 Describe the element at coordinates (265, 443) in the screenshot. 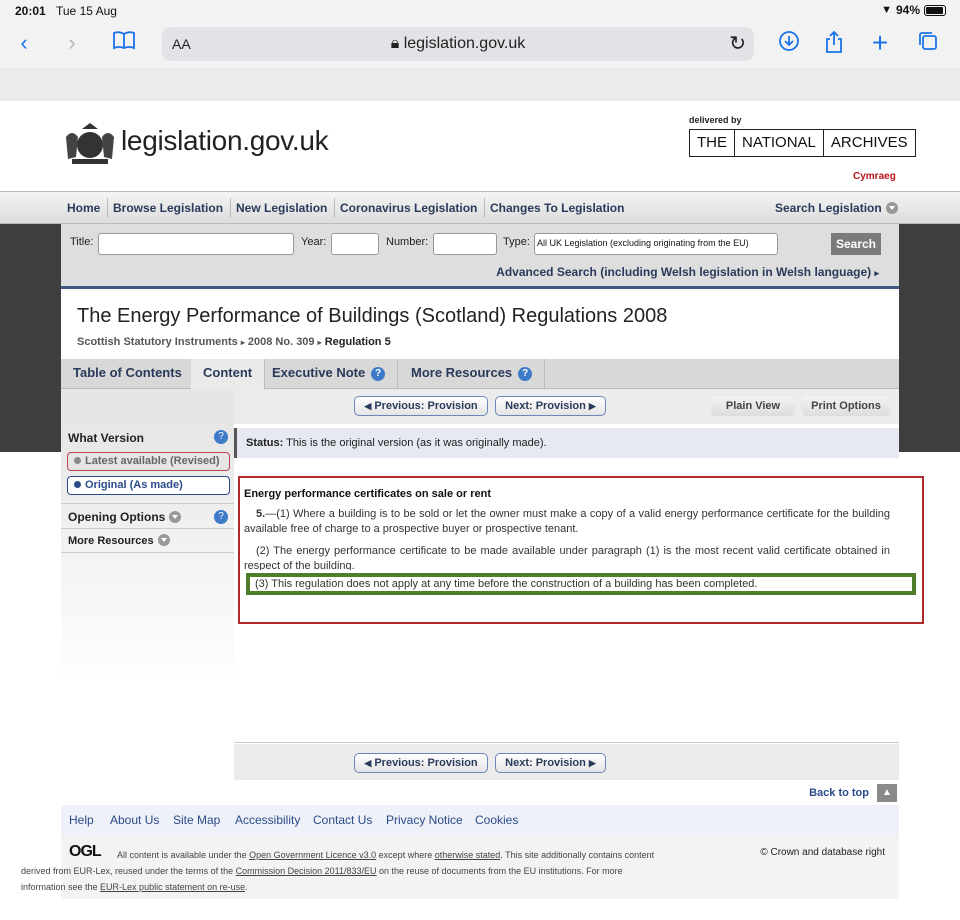

I see `status-label: Status:` at that location.